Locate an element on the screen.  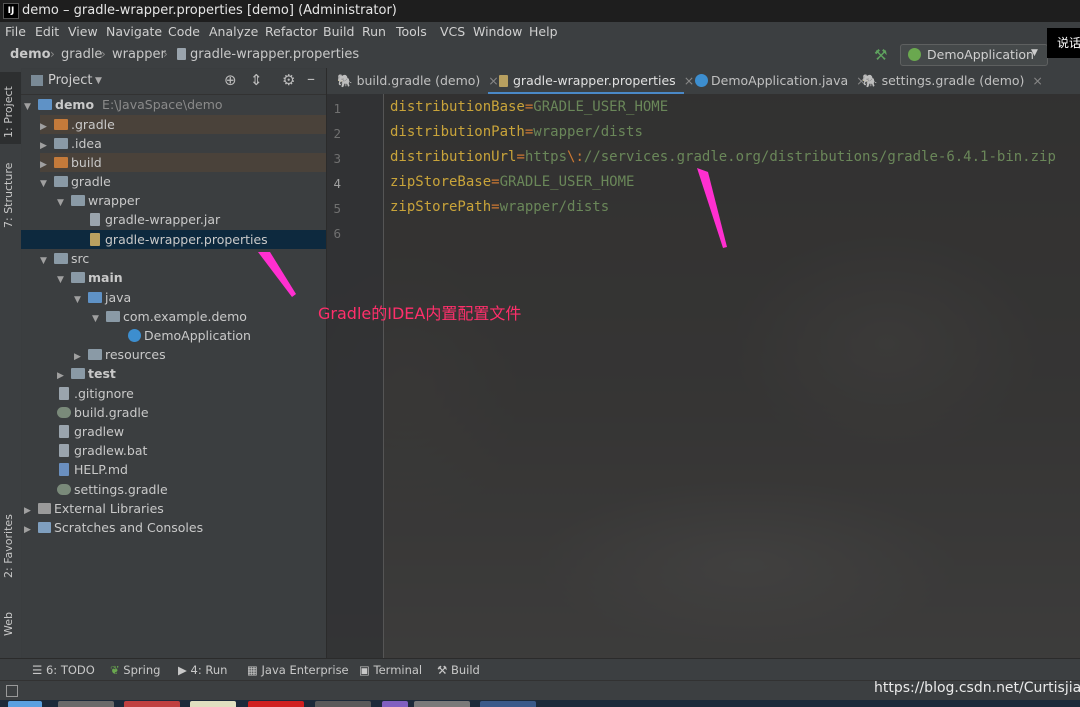
tool-tab-label: Terminal is located at coordinates (398, 670).